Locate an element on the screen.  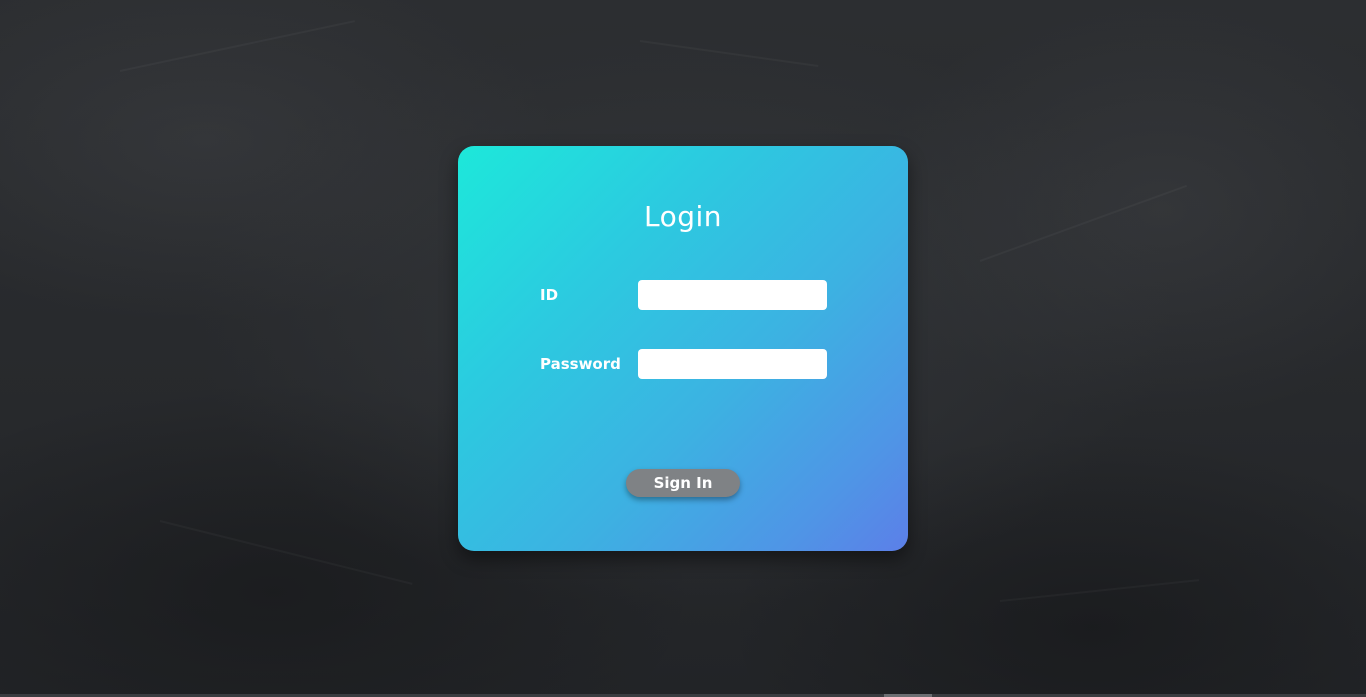
login-title: Login is located at coordinates (683, 216).